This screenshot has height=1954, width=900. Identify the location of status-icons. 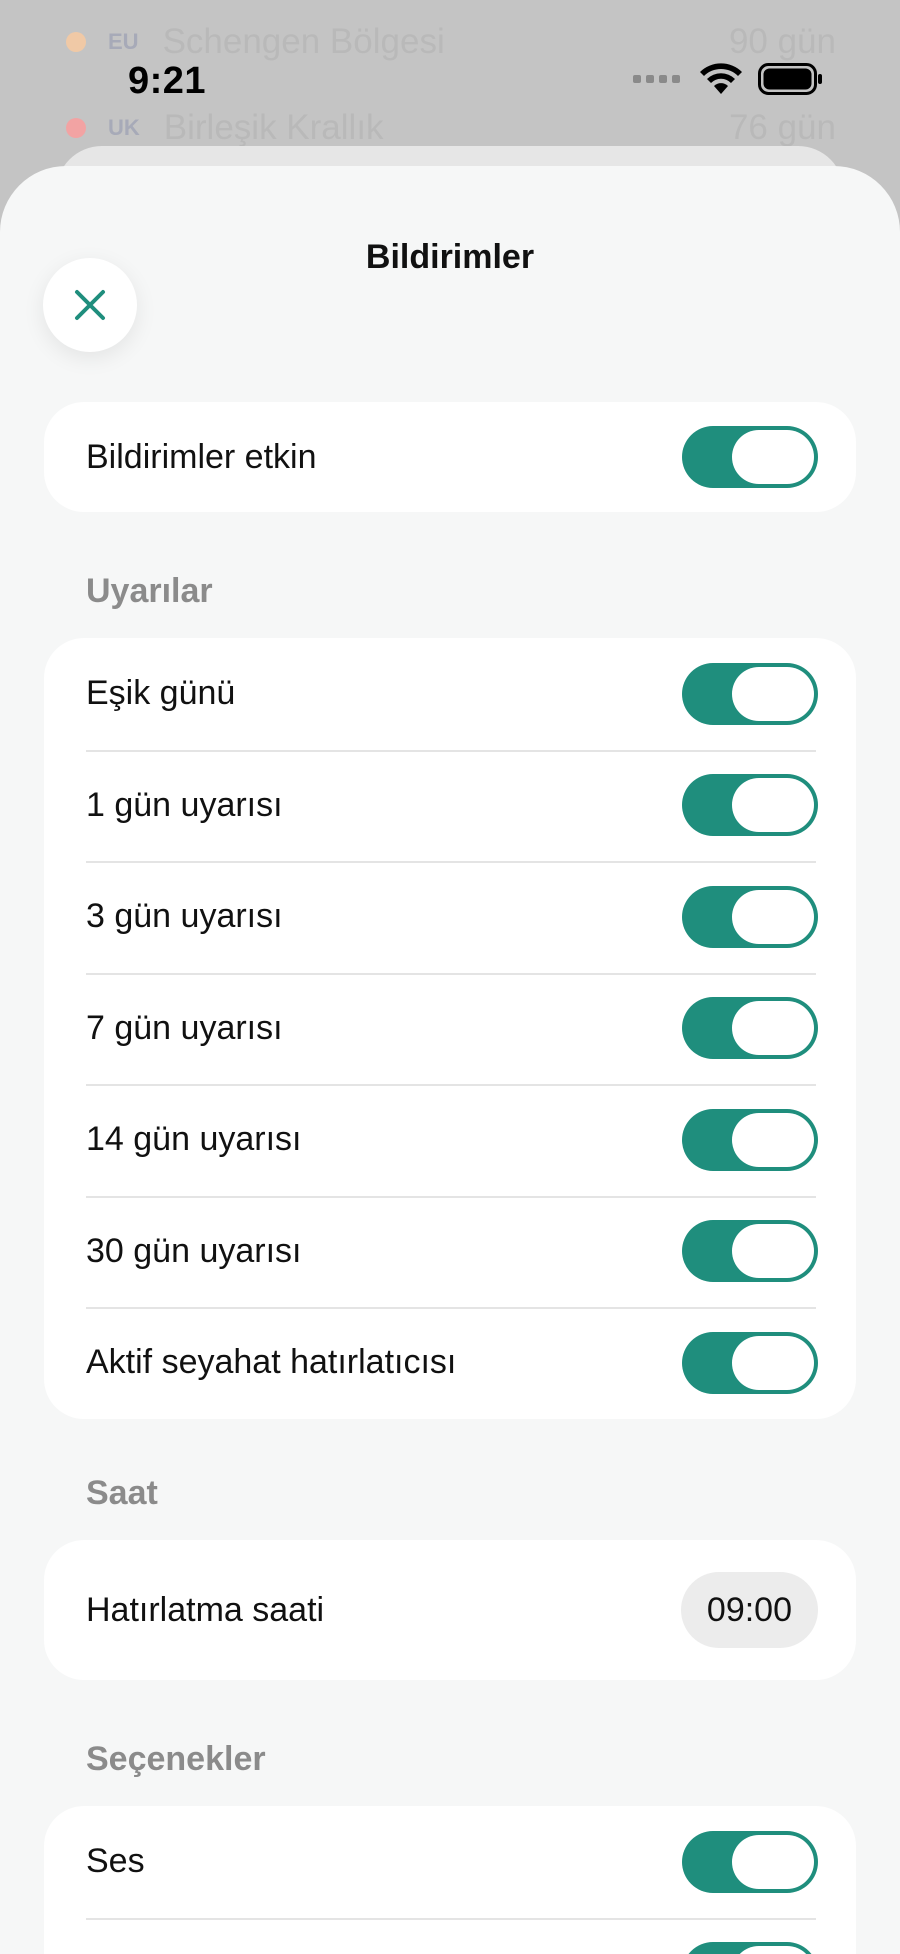
(728, 79).